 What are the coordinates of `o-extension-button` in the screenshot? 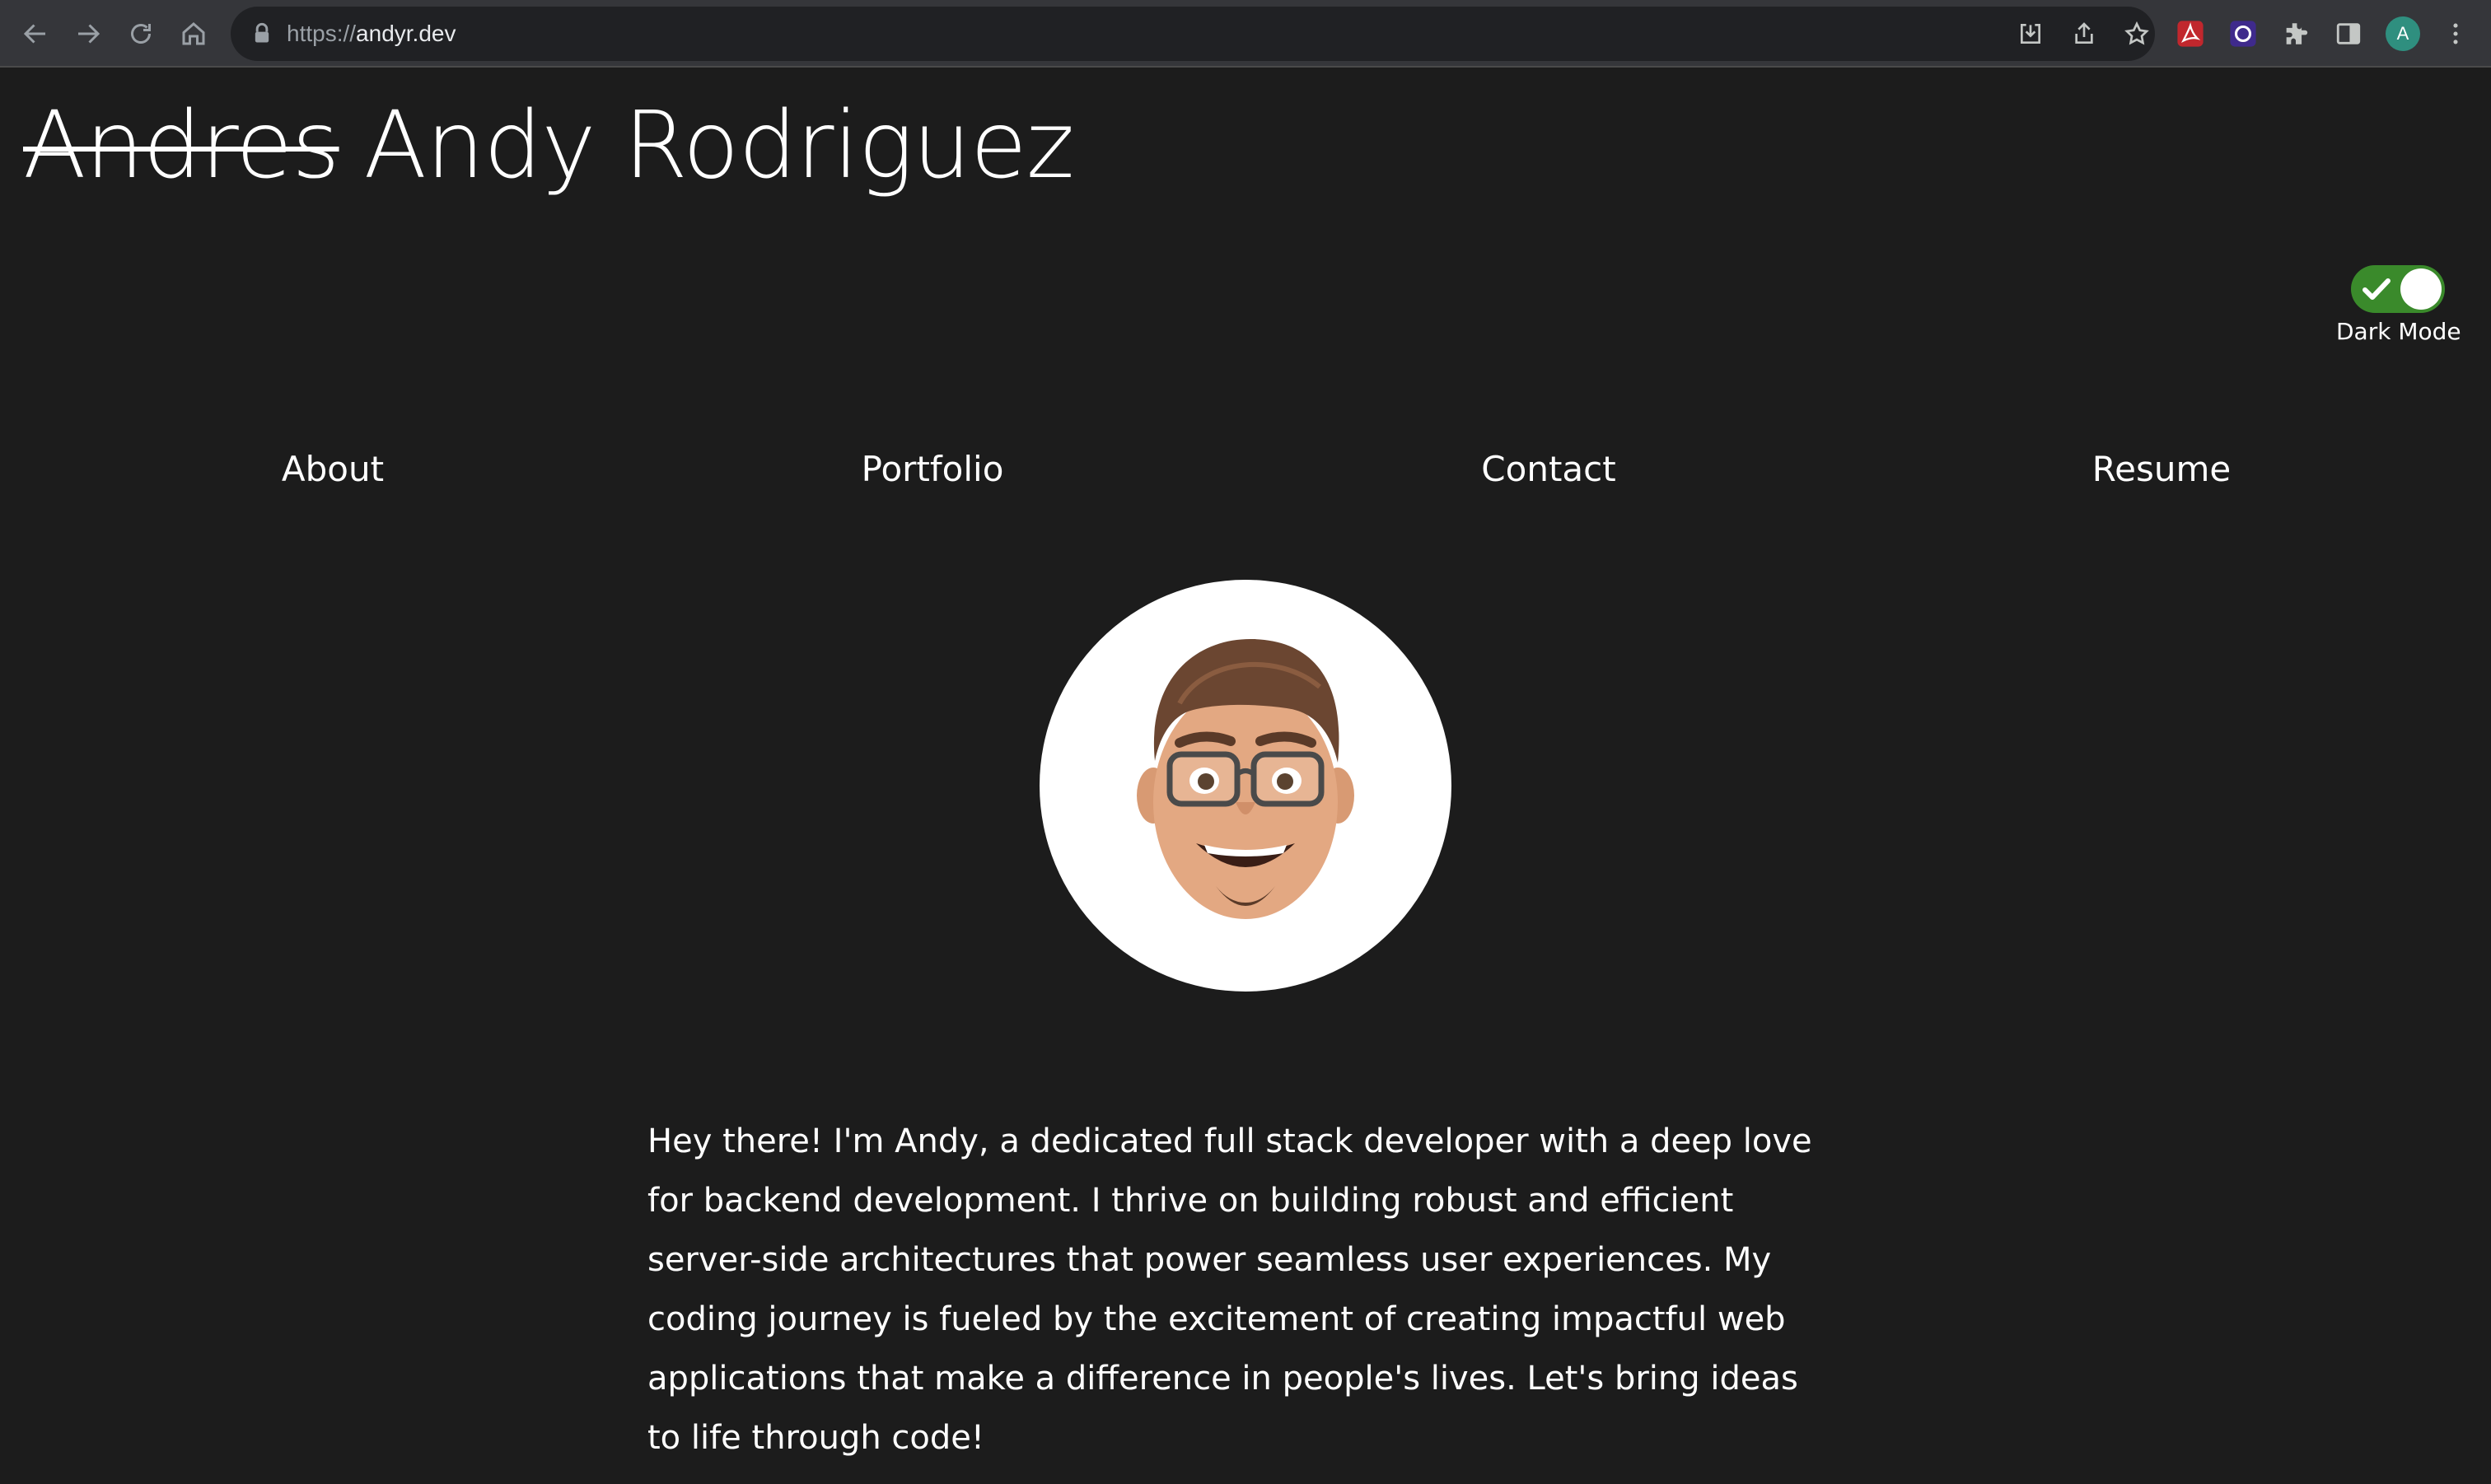 It's located at (2243, 34).